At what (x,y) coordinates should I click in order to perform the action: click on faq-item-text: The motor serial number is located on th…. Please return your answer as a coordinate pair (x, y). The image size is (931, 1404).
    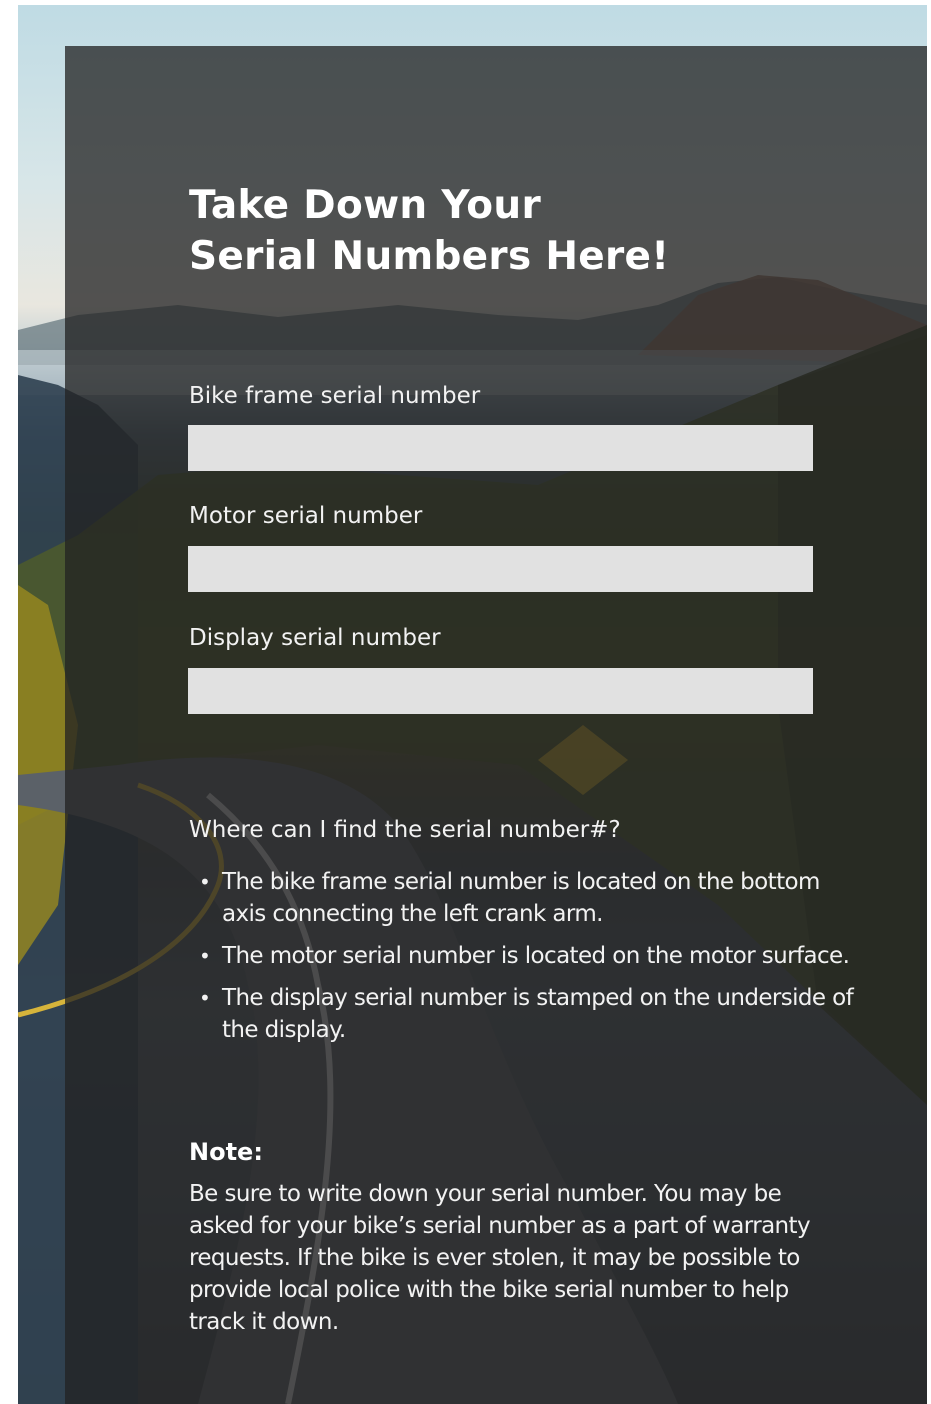
    Looking at the image, I should click on (536, 956).